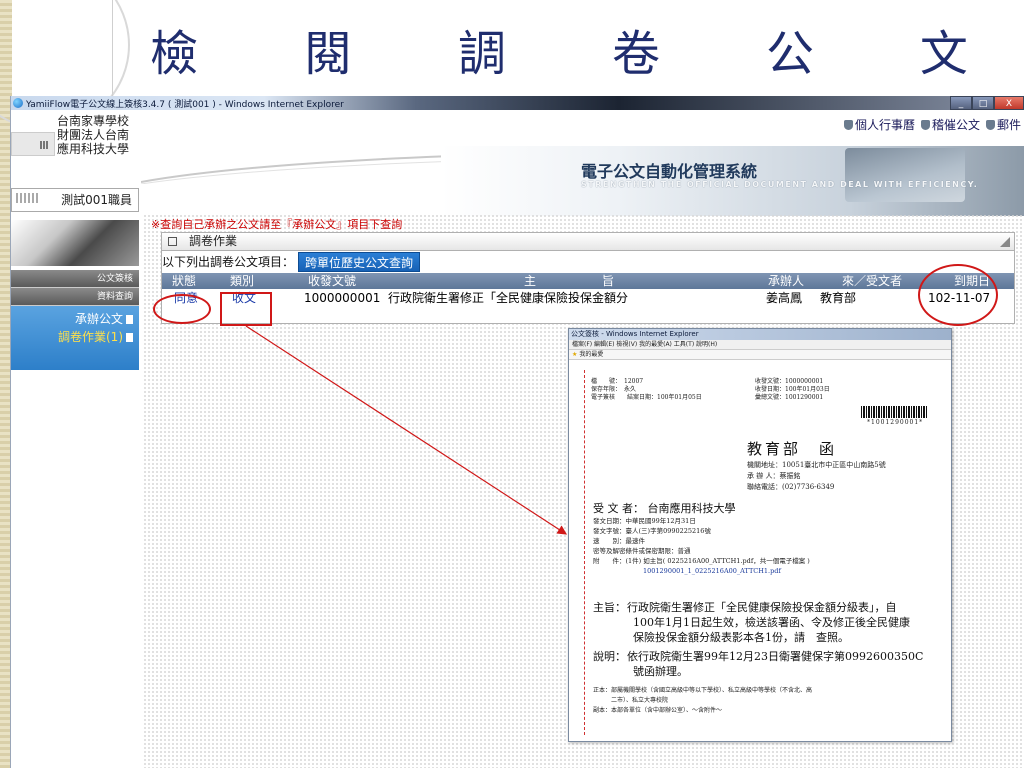  Describe the element at coordinates (646, 397) in the screenshot. I see `meta-line: 電子簽核 結案日期：100年01月05日` at that location.